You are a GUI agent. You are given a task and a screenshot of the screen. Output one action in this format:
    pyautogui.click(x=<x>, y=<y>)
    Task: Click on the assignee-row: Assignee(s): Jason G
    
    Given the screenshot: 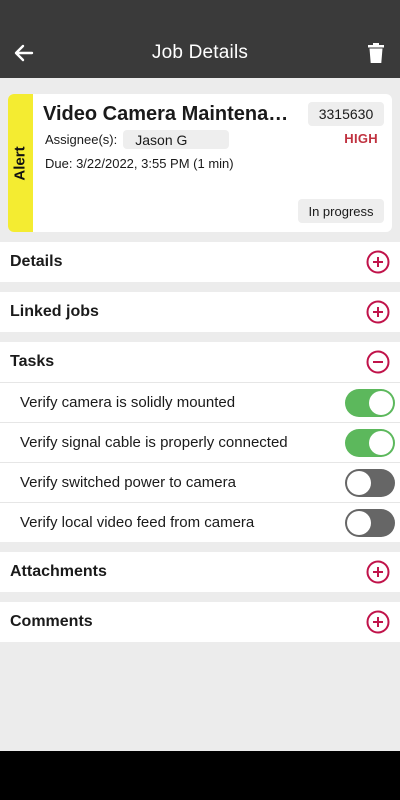 What is the action you would take?
    pyautogui.click(x=137, y=139)
    